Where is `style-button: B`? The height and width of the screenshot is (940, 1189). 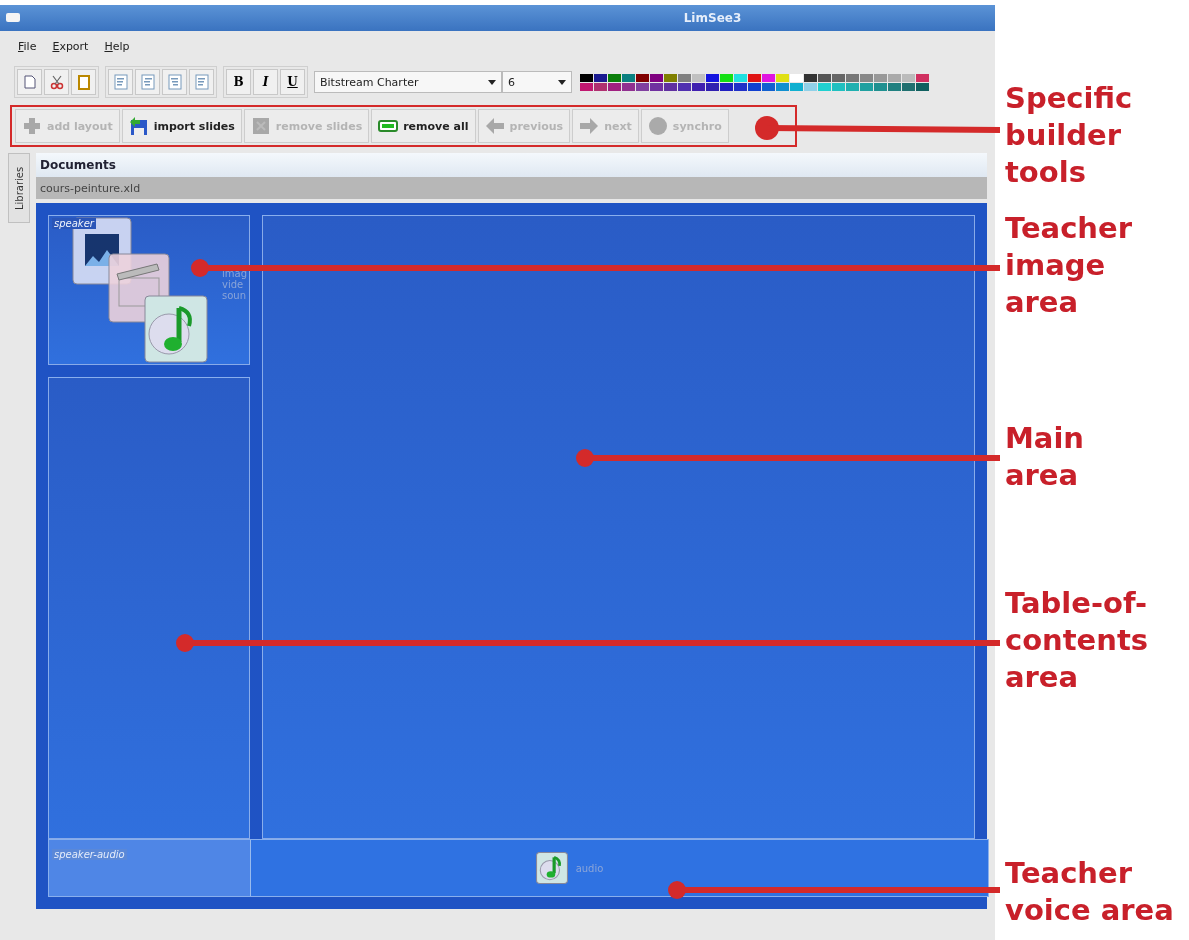
style-button: B is located at coordinates (238, 82).